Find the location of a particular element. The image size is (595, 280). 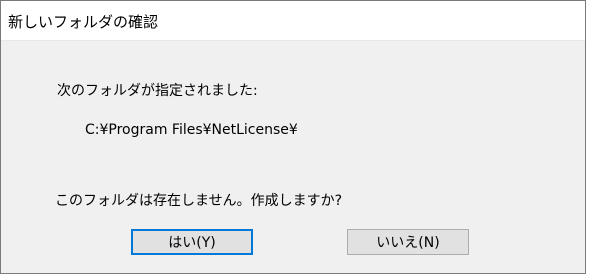

folder-path-text: C:¥Program Files¥NetLicense¥ is located at coordinates (191, 130).